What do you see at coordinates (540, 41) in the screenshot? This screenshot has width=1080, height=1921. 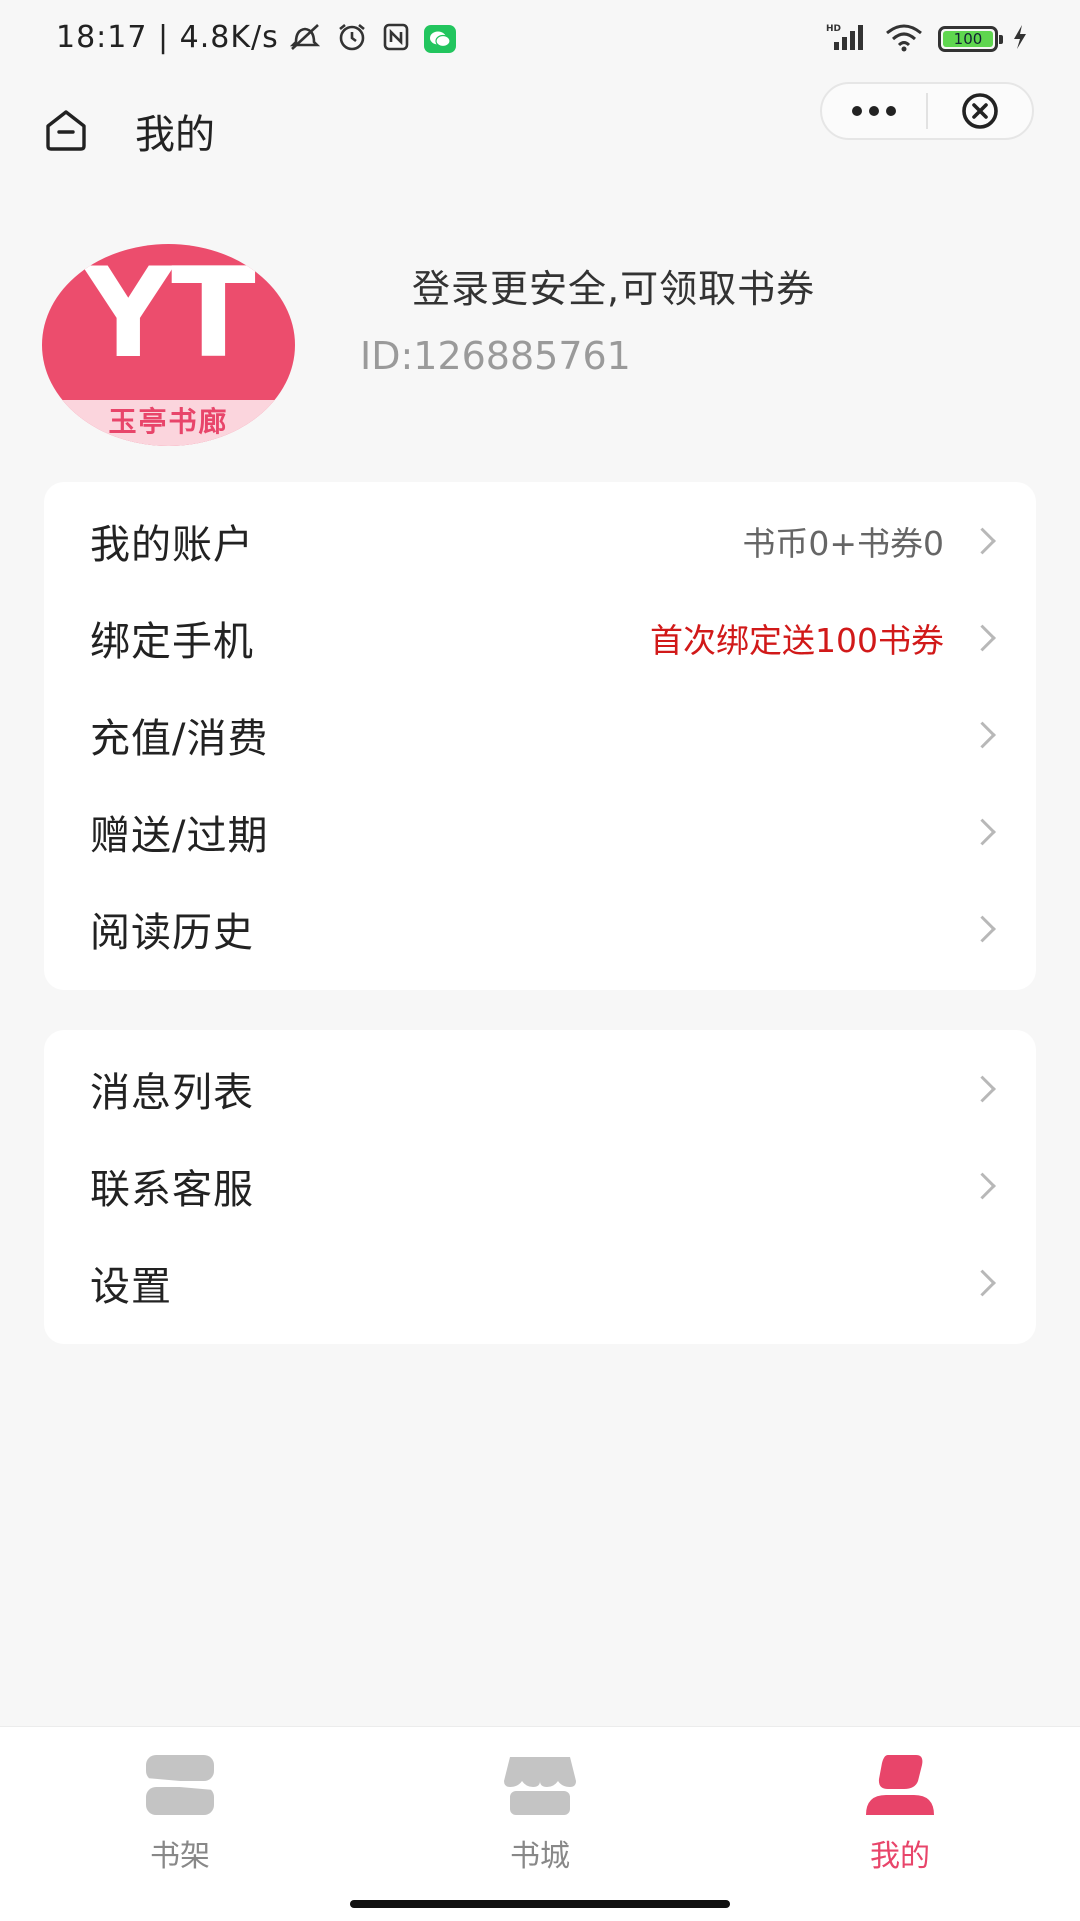 I see `status-bar: 18:17 | 4.8K/s HD 100` at bounding box center [540, 41].